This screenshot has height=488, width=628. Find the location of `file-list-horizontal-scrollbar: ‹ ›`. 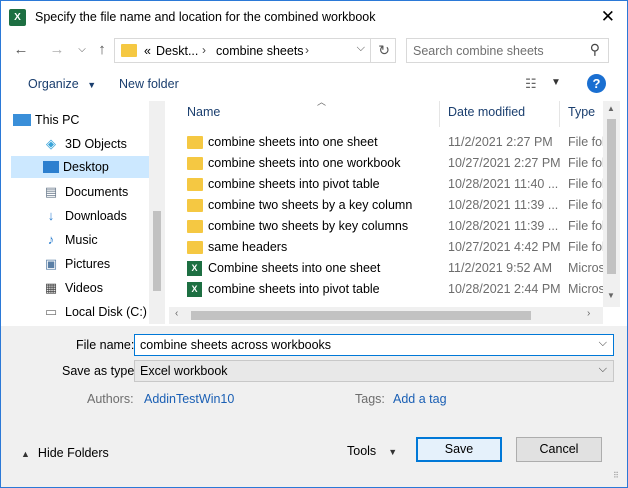

file-list-horizontal-scrollbar: ‹ › is located at coordinates (386, 315).